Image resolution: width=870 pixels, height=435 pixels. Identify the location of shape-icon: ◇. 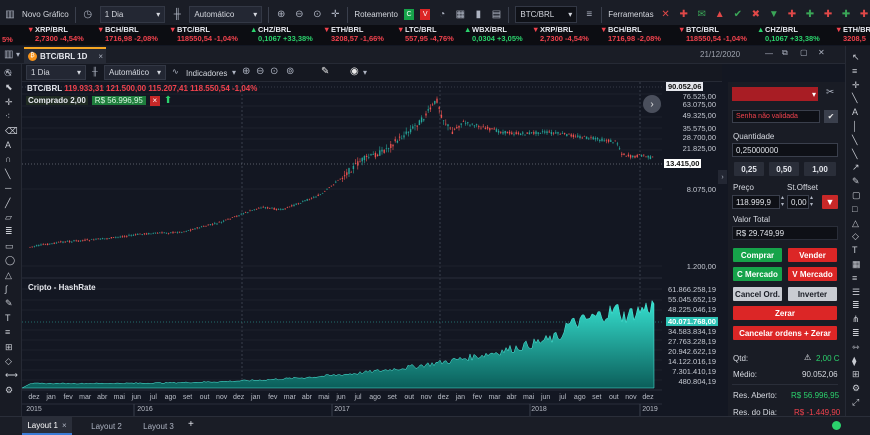
(855, 236).